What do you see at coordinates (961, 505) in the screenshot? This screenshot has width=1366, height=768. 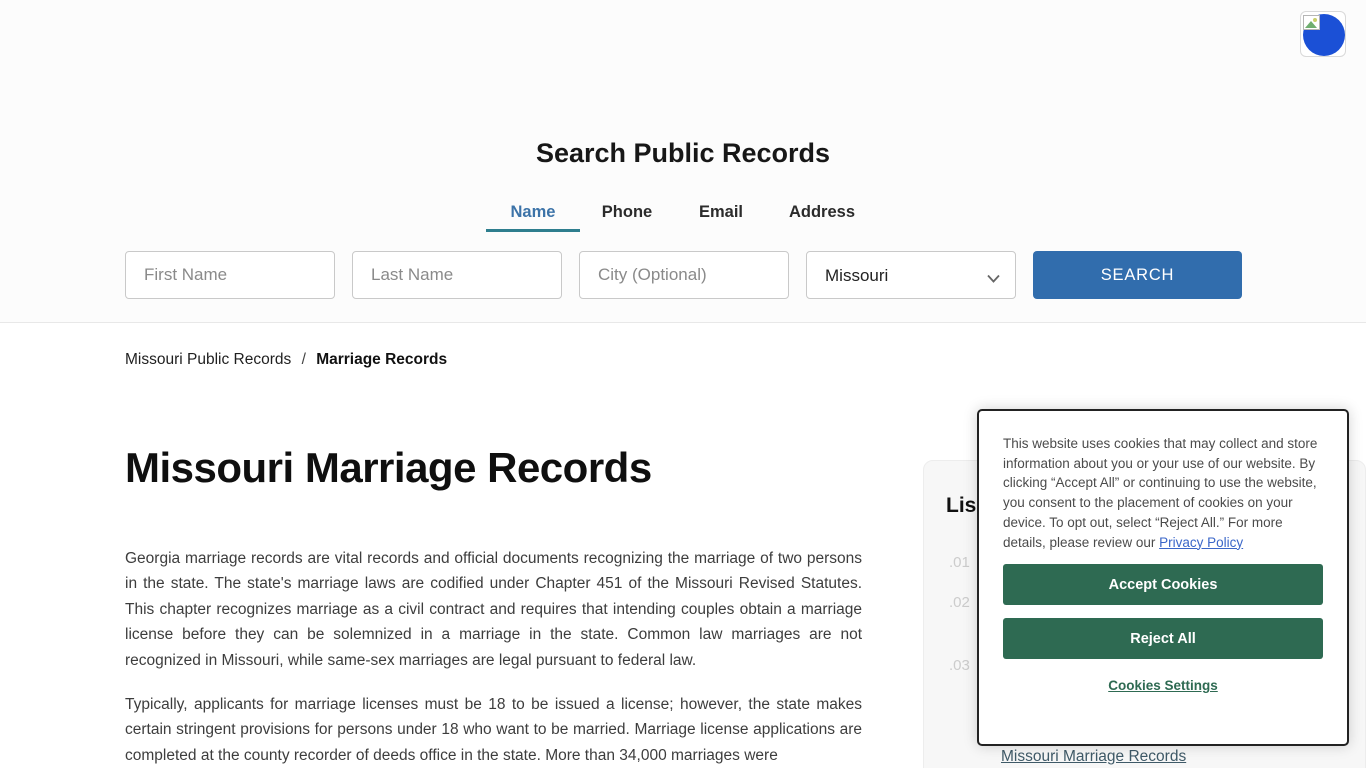 I see `sidebar-heading: Lis` at bounding box center [961, 505].